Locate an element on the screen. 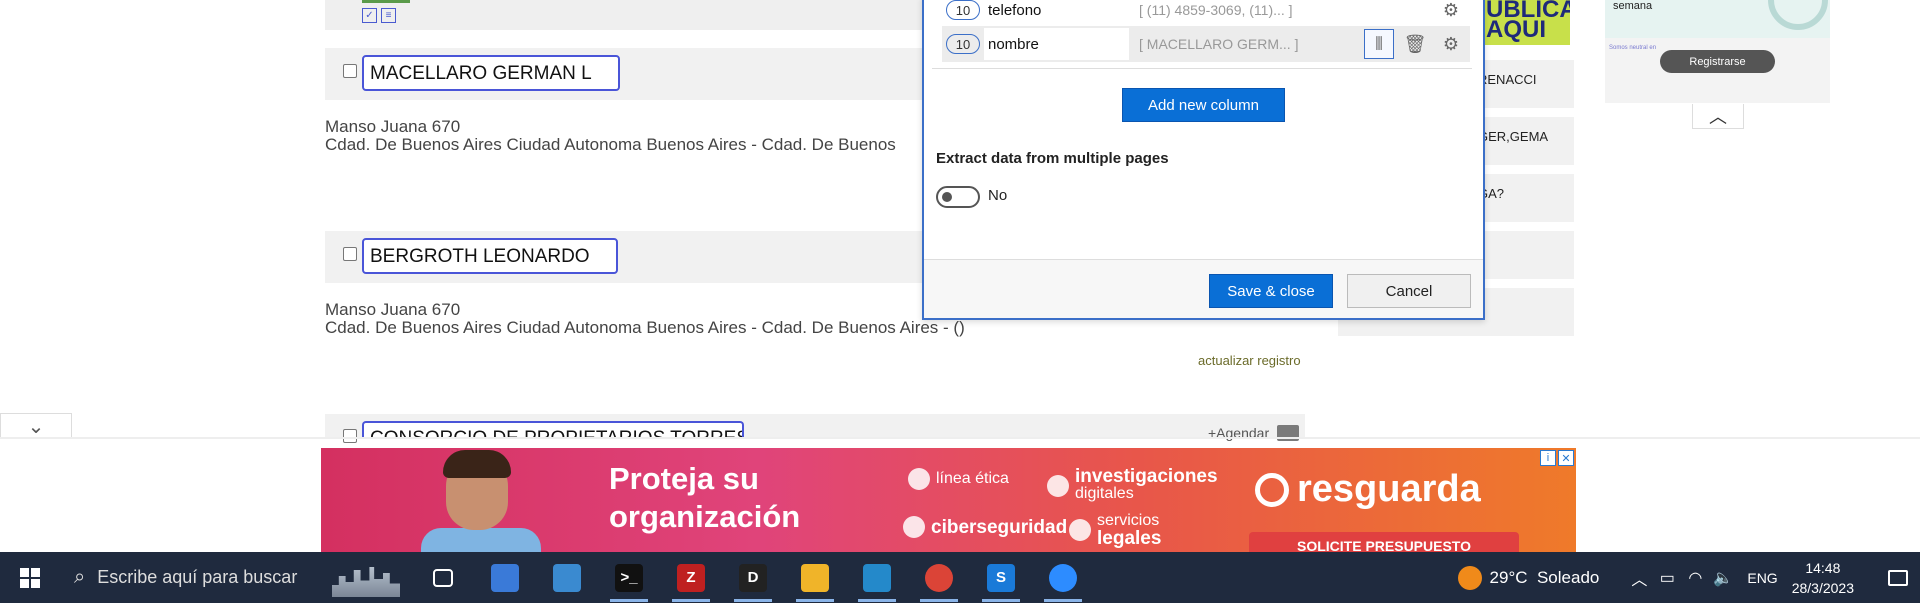 The height and width of the screenshot is (603, 1920). hair-shape is located at coordinates (477, 464).